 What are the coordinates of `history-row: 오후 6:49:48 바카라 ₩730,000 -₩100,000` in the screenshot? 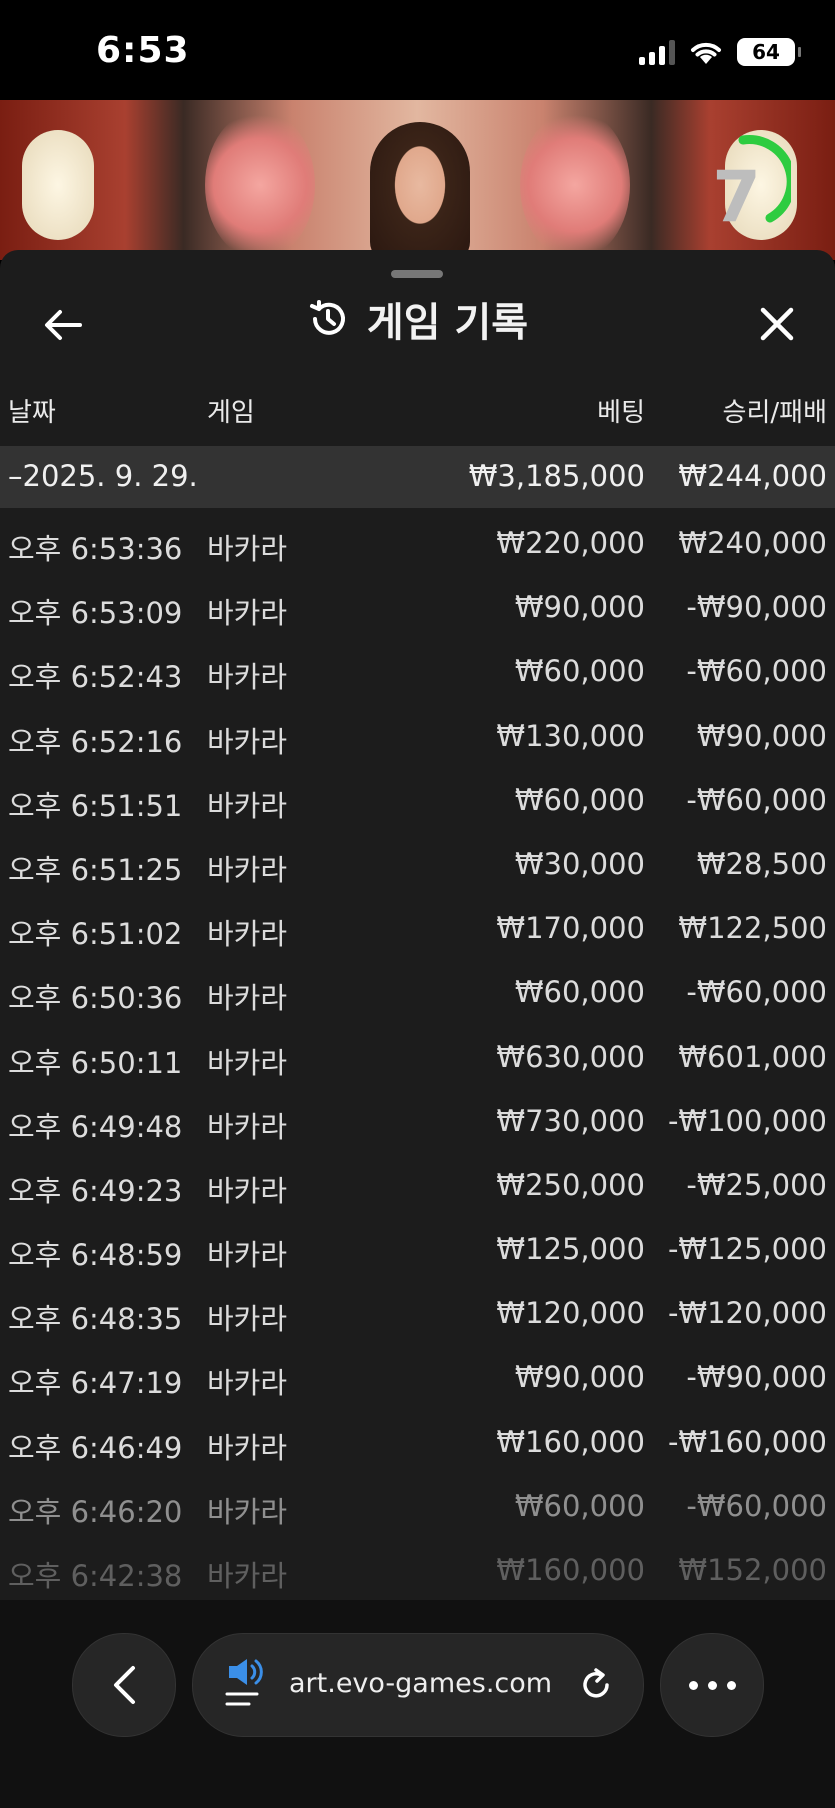 It's located at (417, 1122).